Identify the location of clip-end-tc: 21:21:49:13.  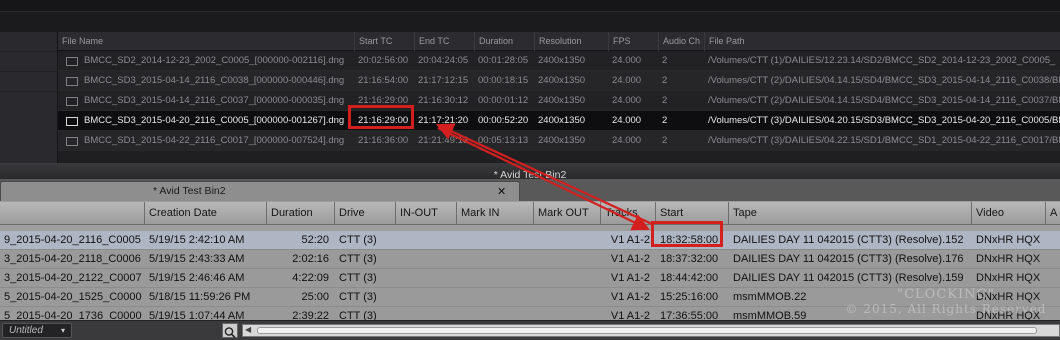
(443, 140).